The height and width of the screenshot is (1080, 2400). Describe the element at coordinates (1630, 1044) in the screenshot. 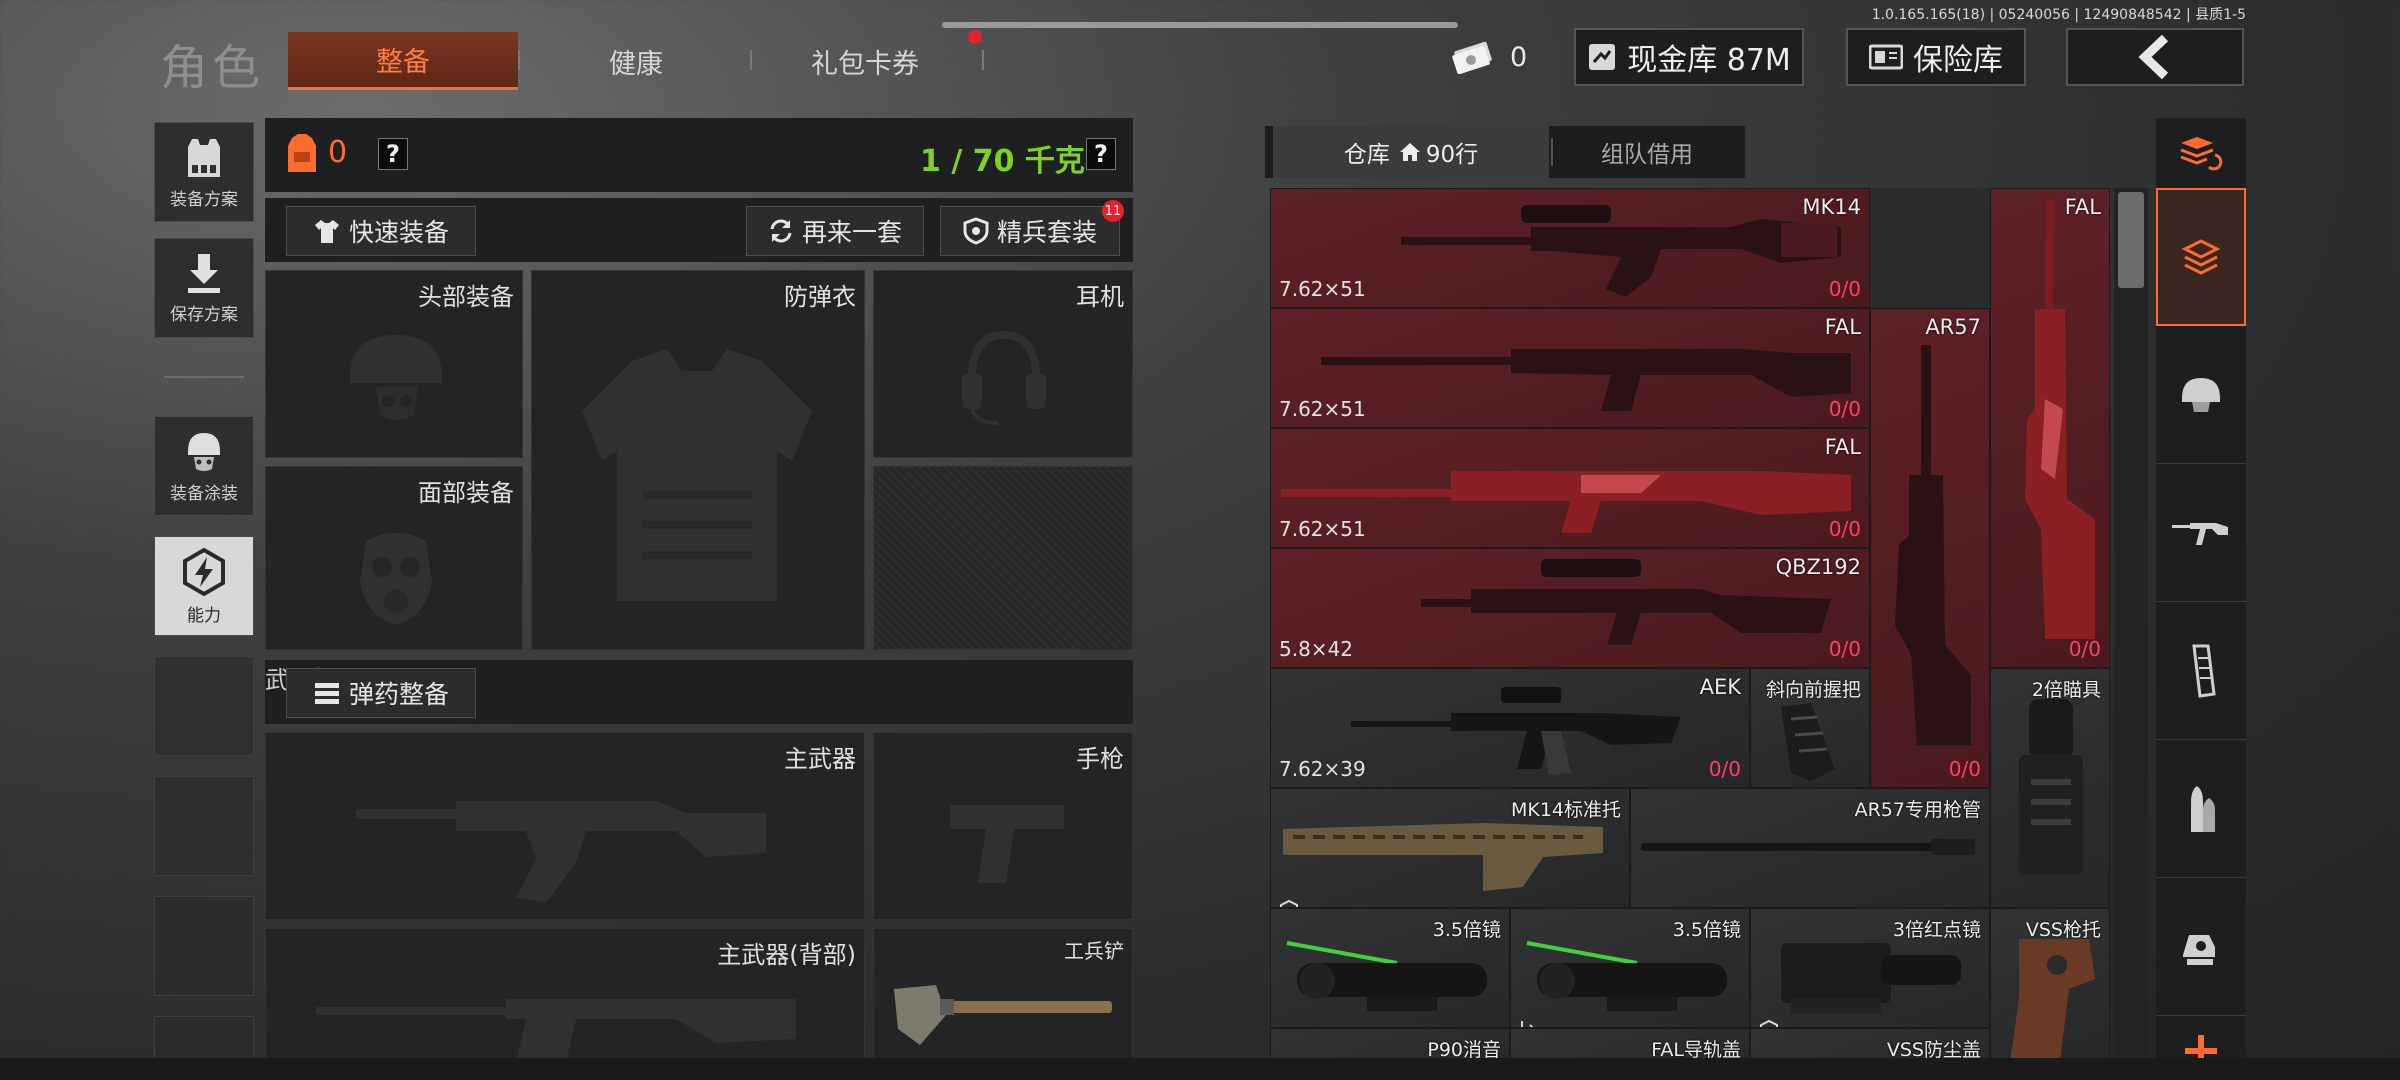

I see `item-fal-rail-cover: FAL导轨盖` at that location.